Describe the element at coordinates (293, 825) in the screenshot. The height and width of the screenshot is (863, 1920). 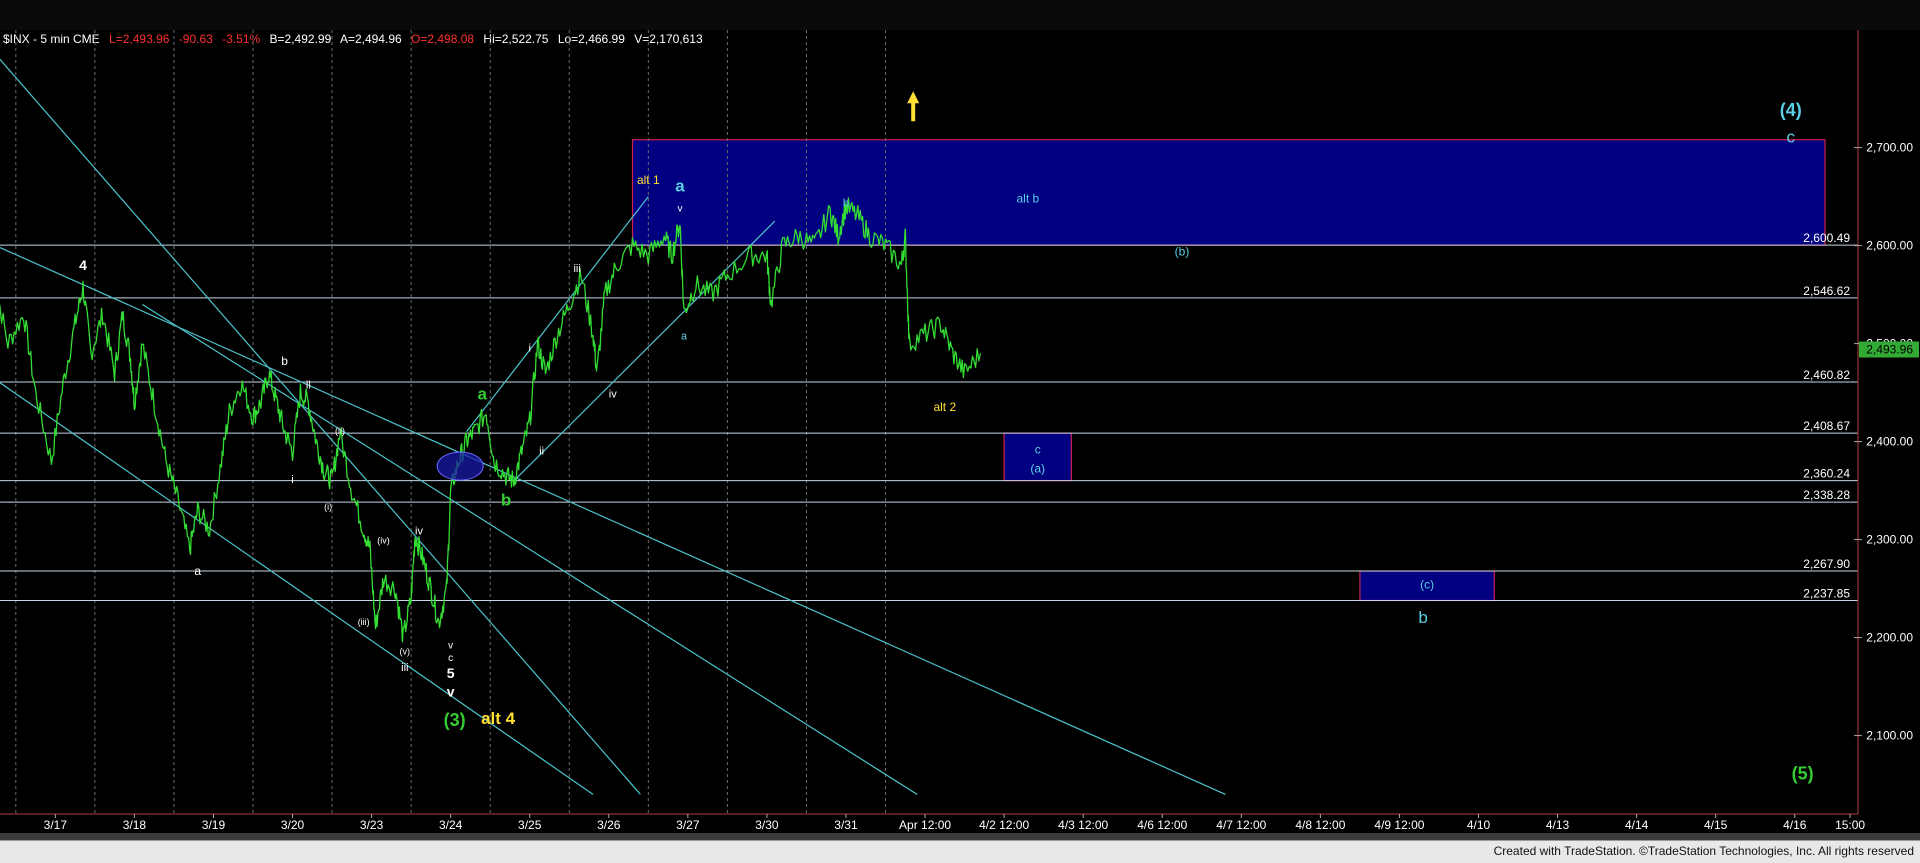
I see `x-tick-label: 3/20` at that location.